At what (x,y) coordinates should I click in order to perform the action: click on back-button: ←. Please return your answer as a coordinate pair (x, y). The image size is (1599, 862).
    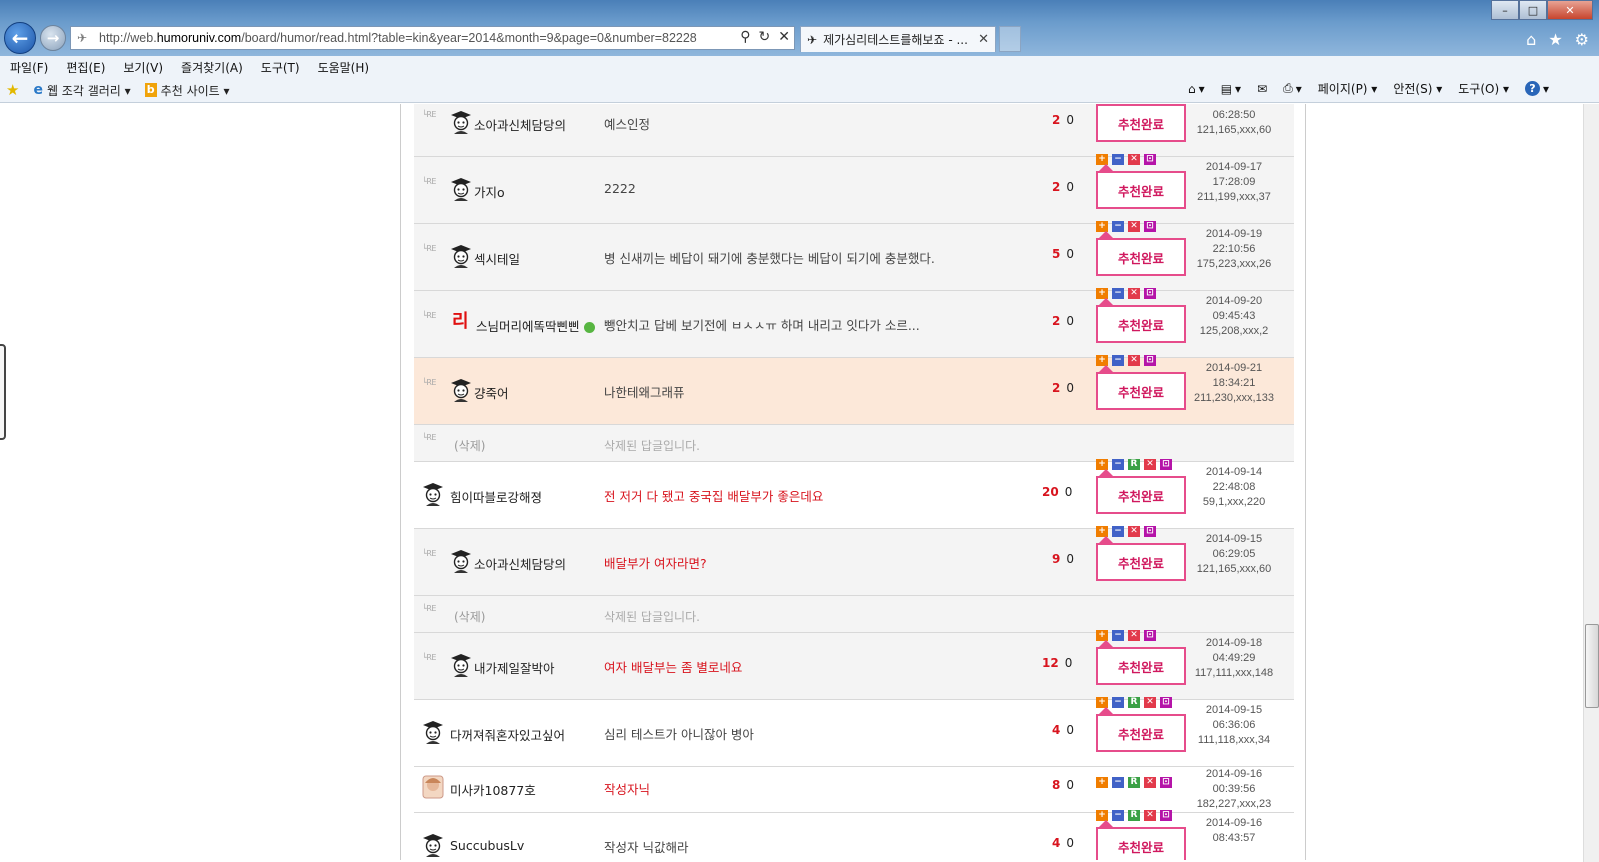
    Looking at the image, I should click on (20, 38).